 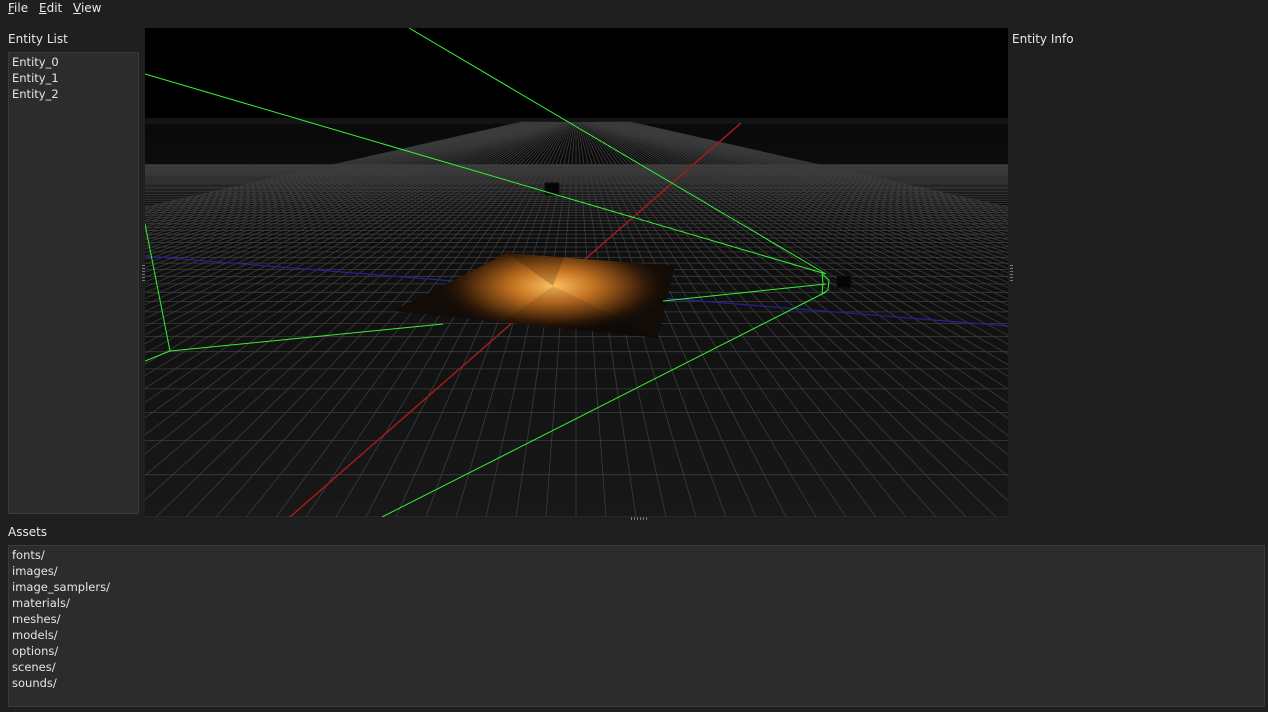 I want to click on asset-folder-item: options/, so click(x=35, y=651).